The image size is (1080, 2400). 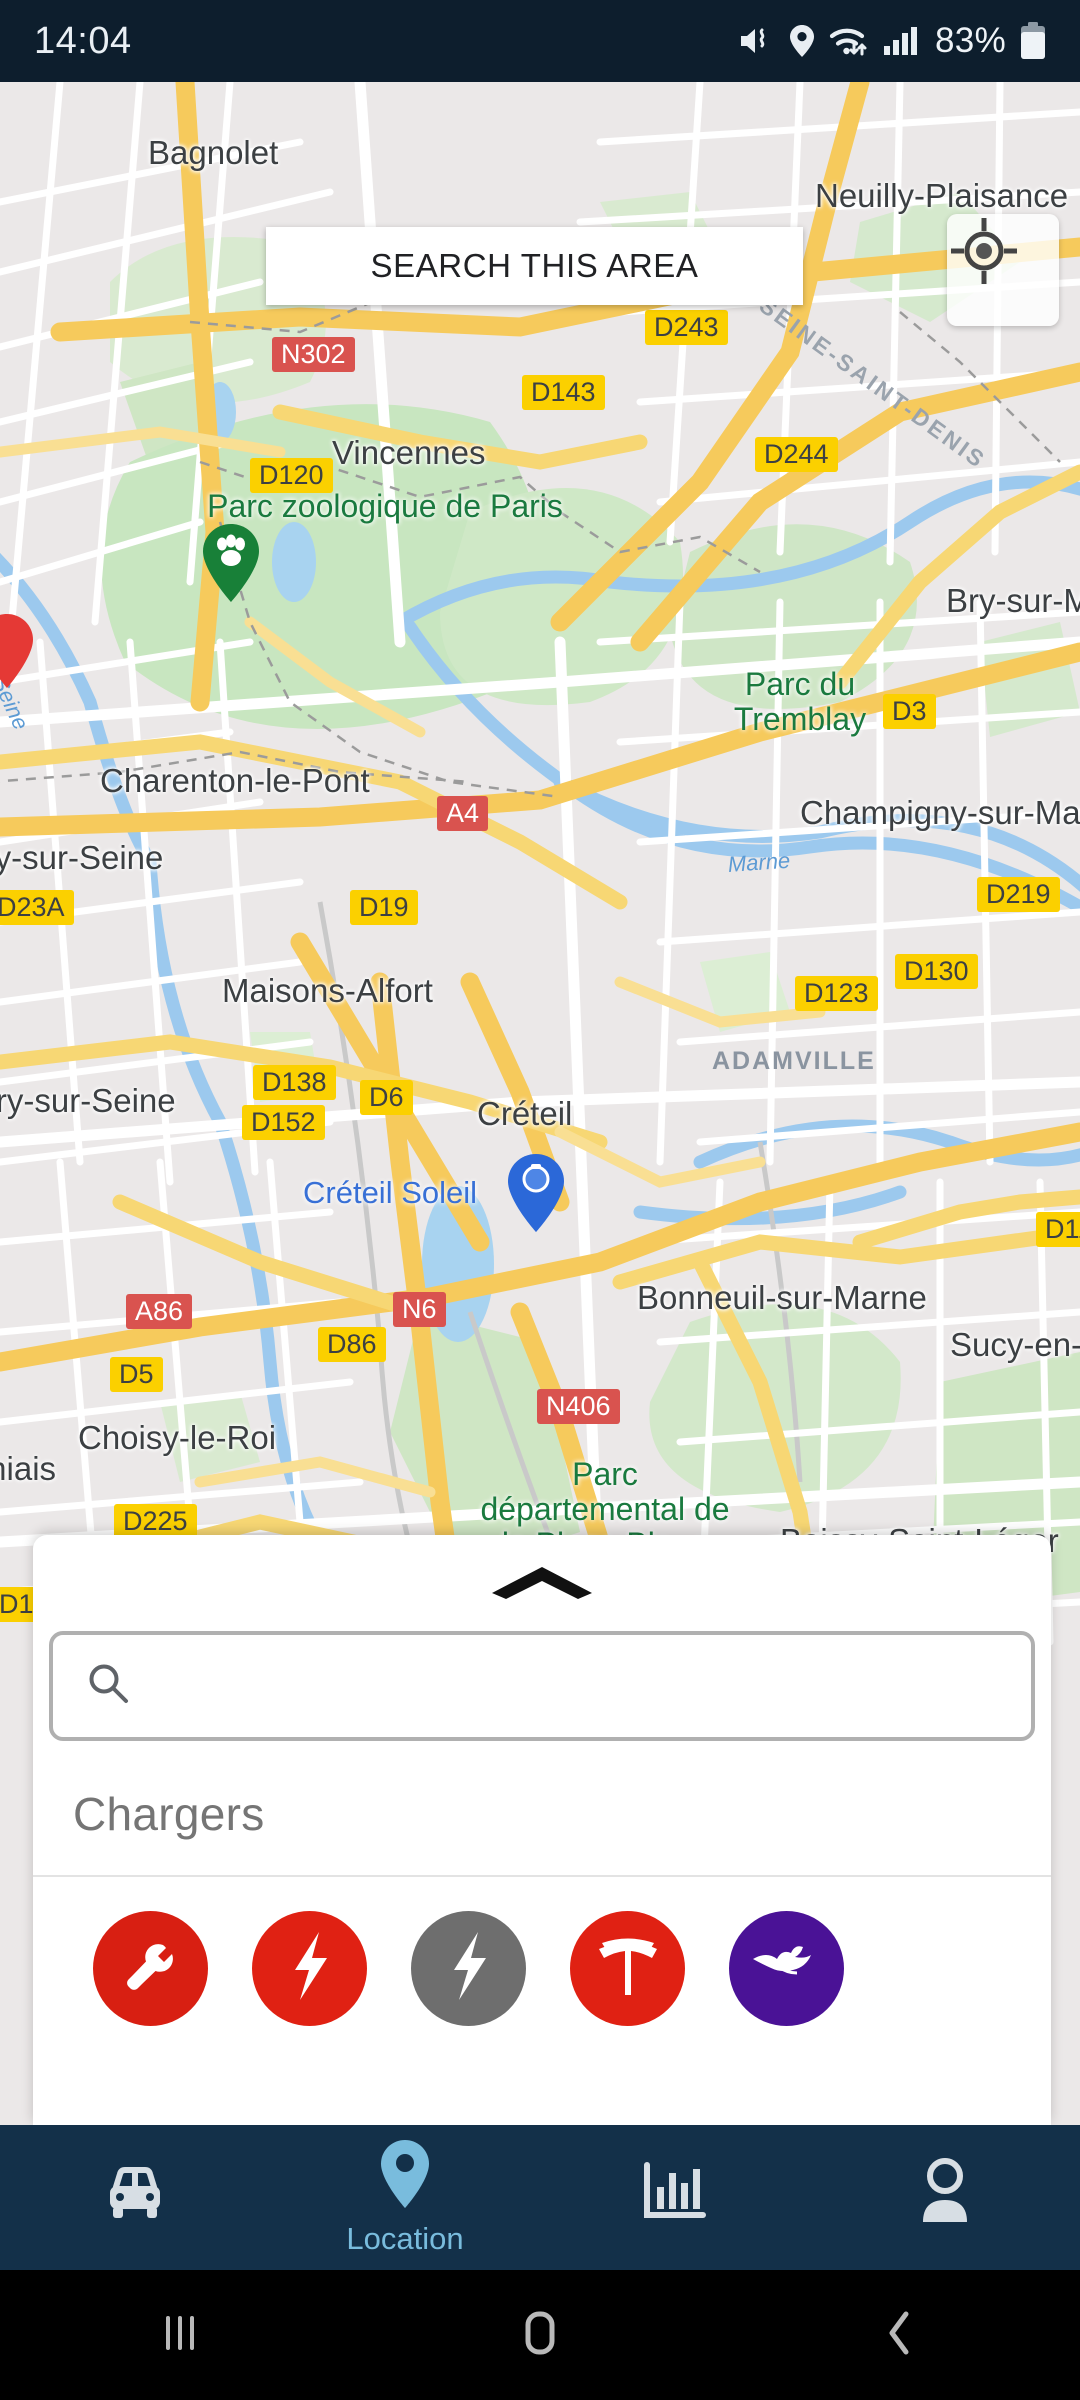 I want to click on map-park-label: Parc zoologique de Paris, so click(x=385, y=506).